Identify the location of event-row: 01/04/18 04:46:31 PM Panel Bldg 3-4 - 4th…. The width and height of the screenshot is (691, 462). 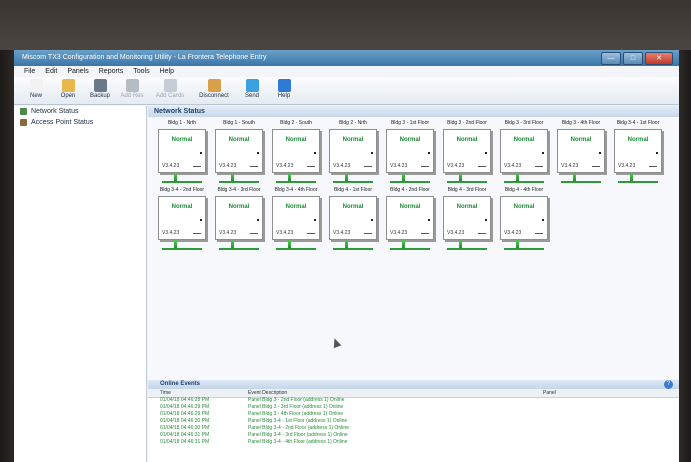
(413, 442).